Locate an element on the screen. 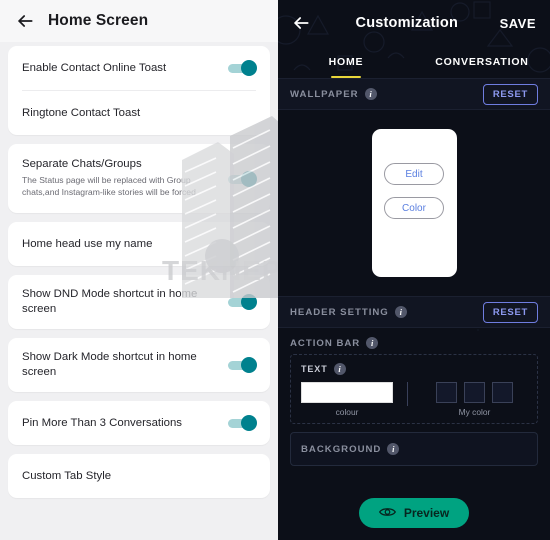  mycolor-swatches is located at coordinates (474, 392).